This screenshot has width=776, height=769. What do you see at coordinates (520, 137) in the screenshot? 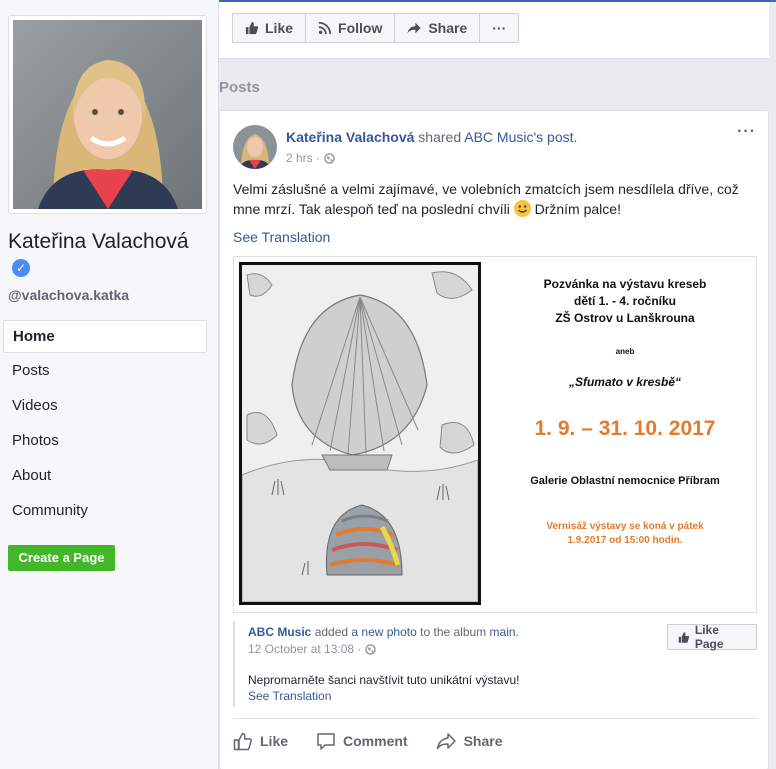
I see `shared-source-link: ABC Music's post.` at bounding box center [520, 137].